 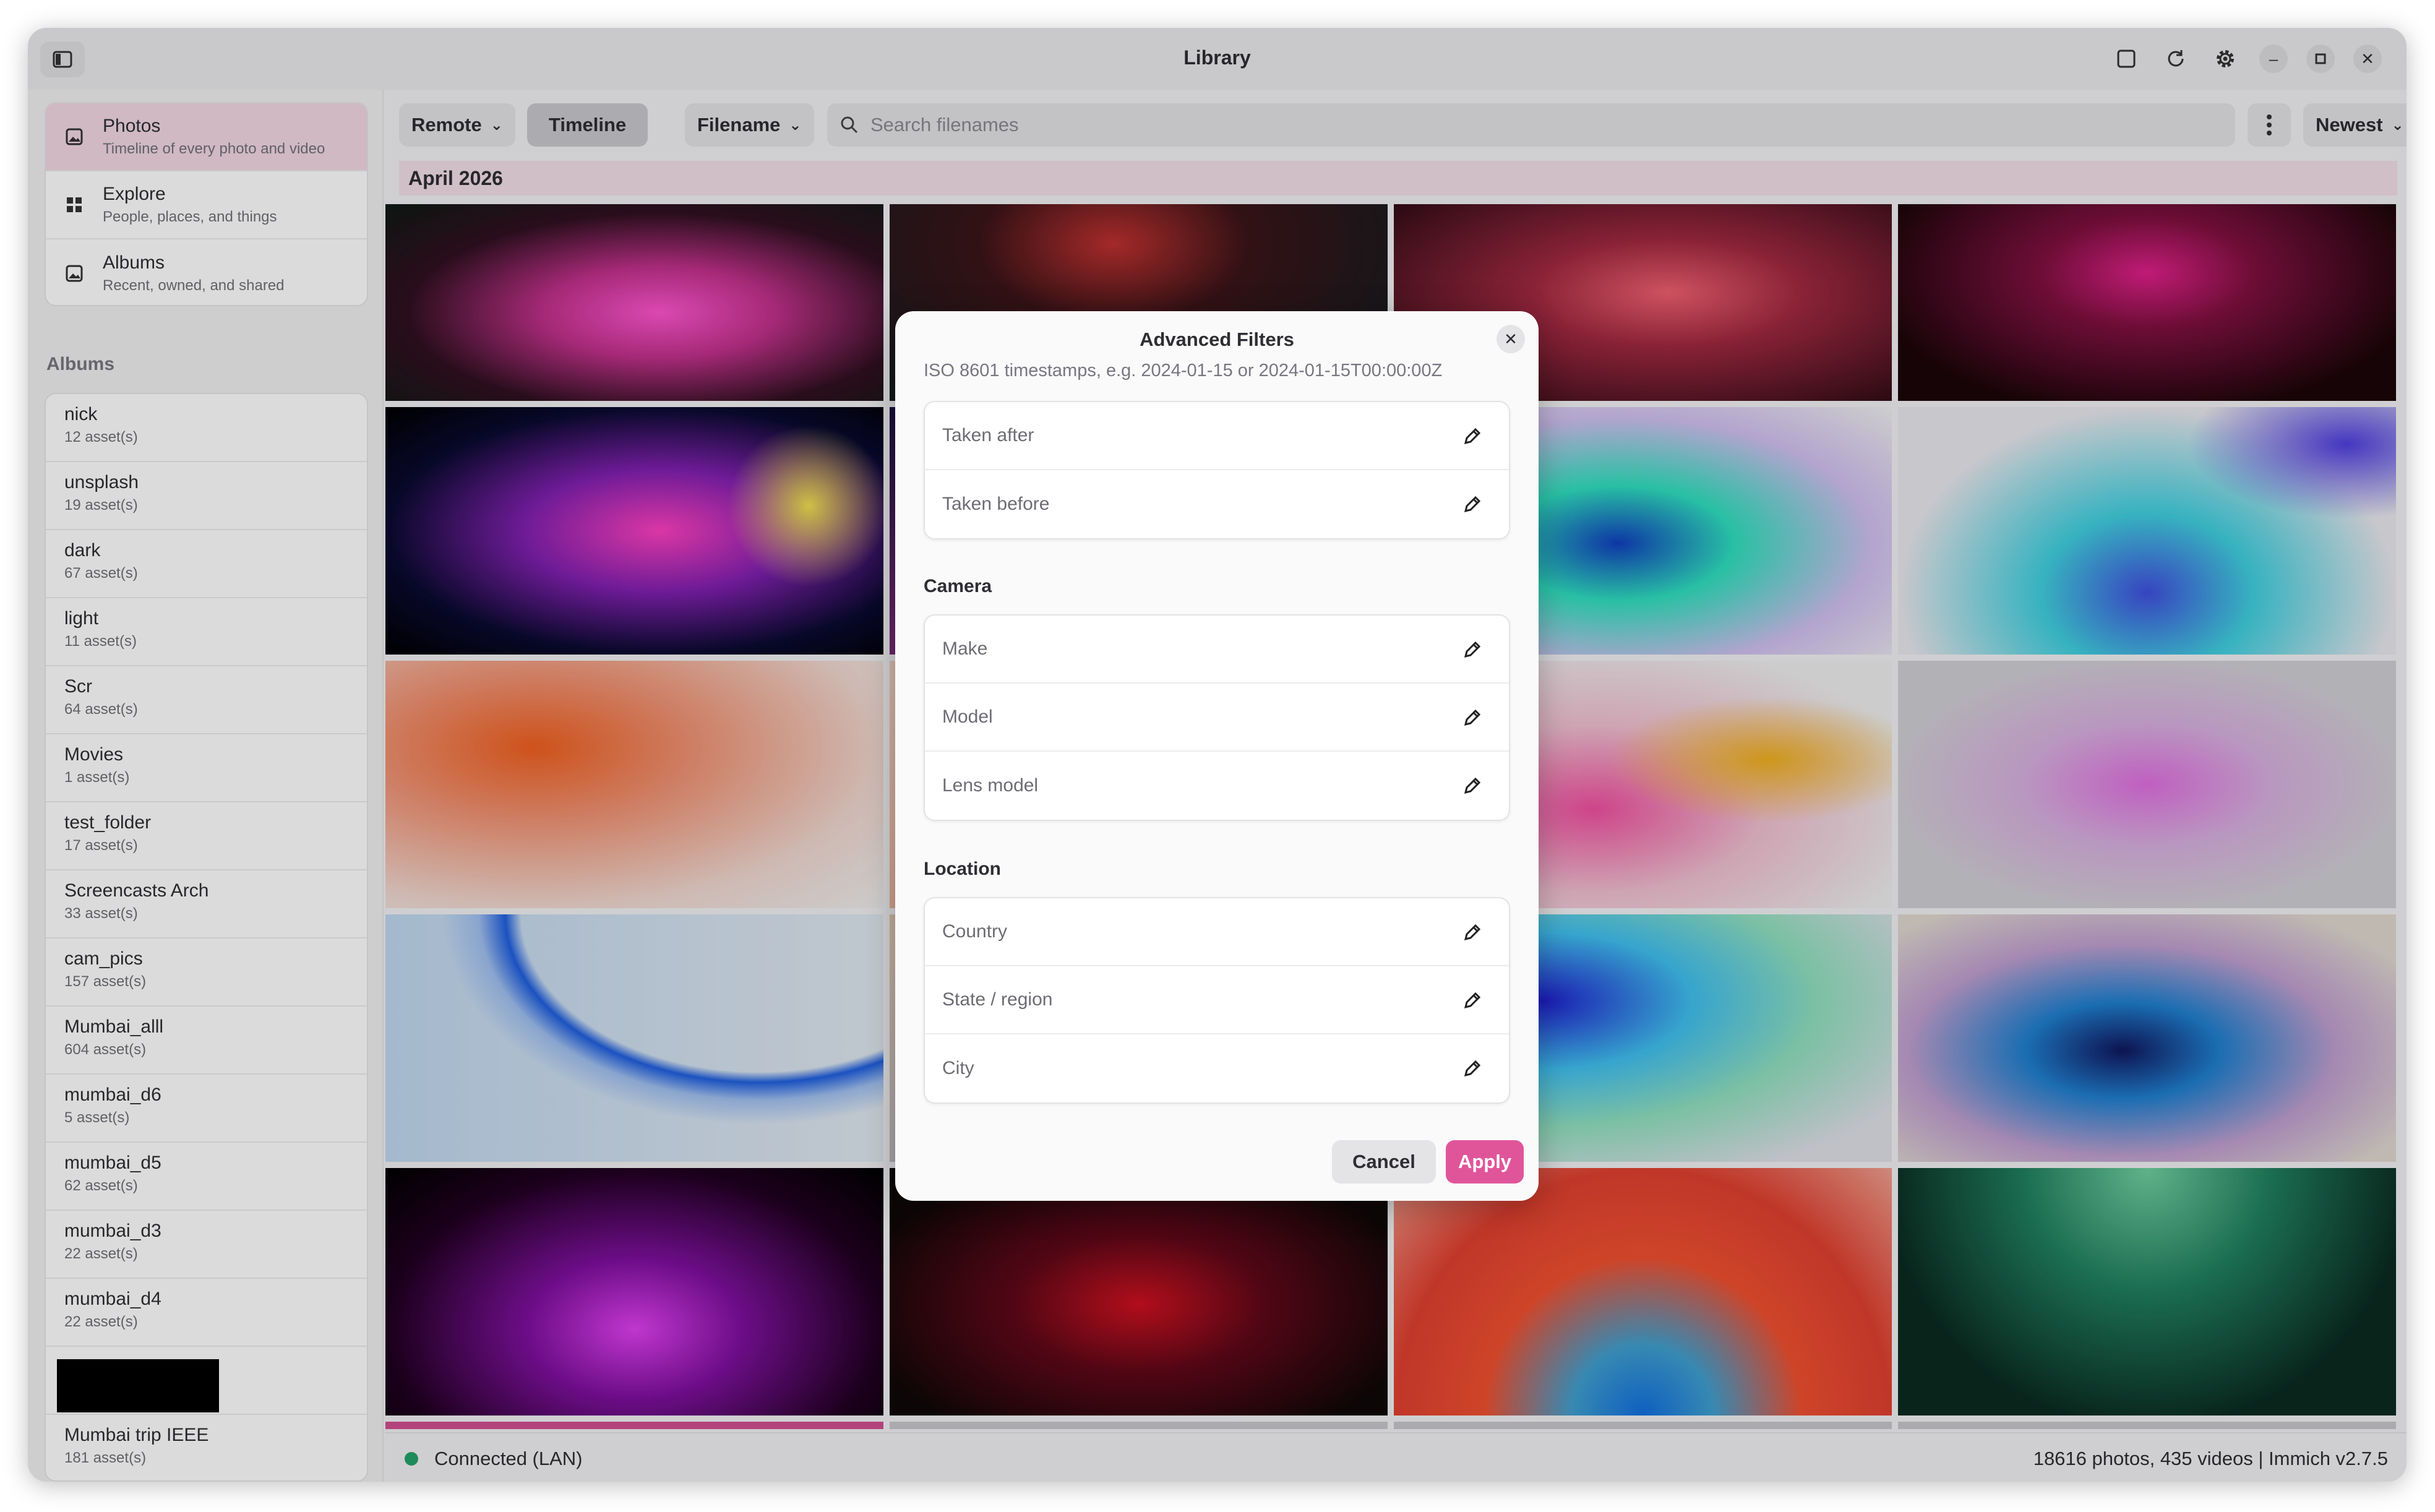 What do you see at coordinates (990, 785) in the screenshot?
I see `field-label: Lens model` at bounding box center [990, 785].